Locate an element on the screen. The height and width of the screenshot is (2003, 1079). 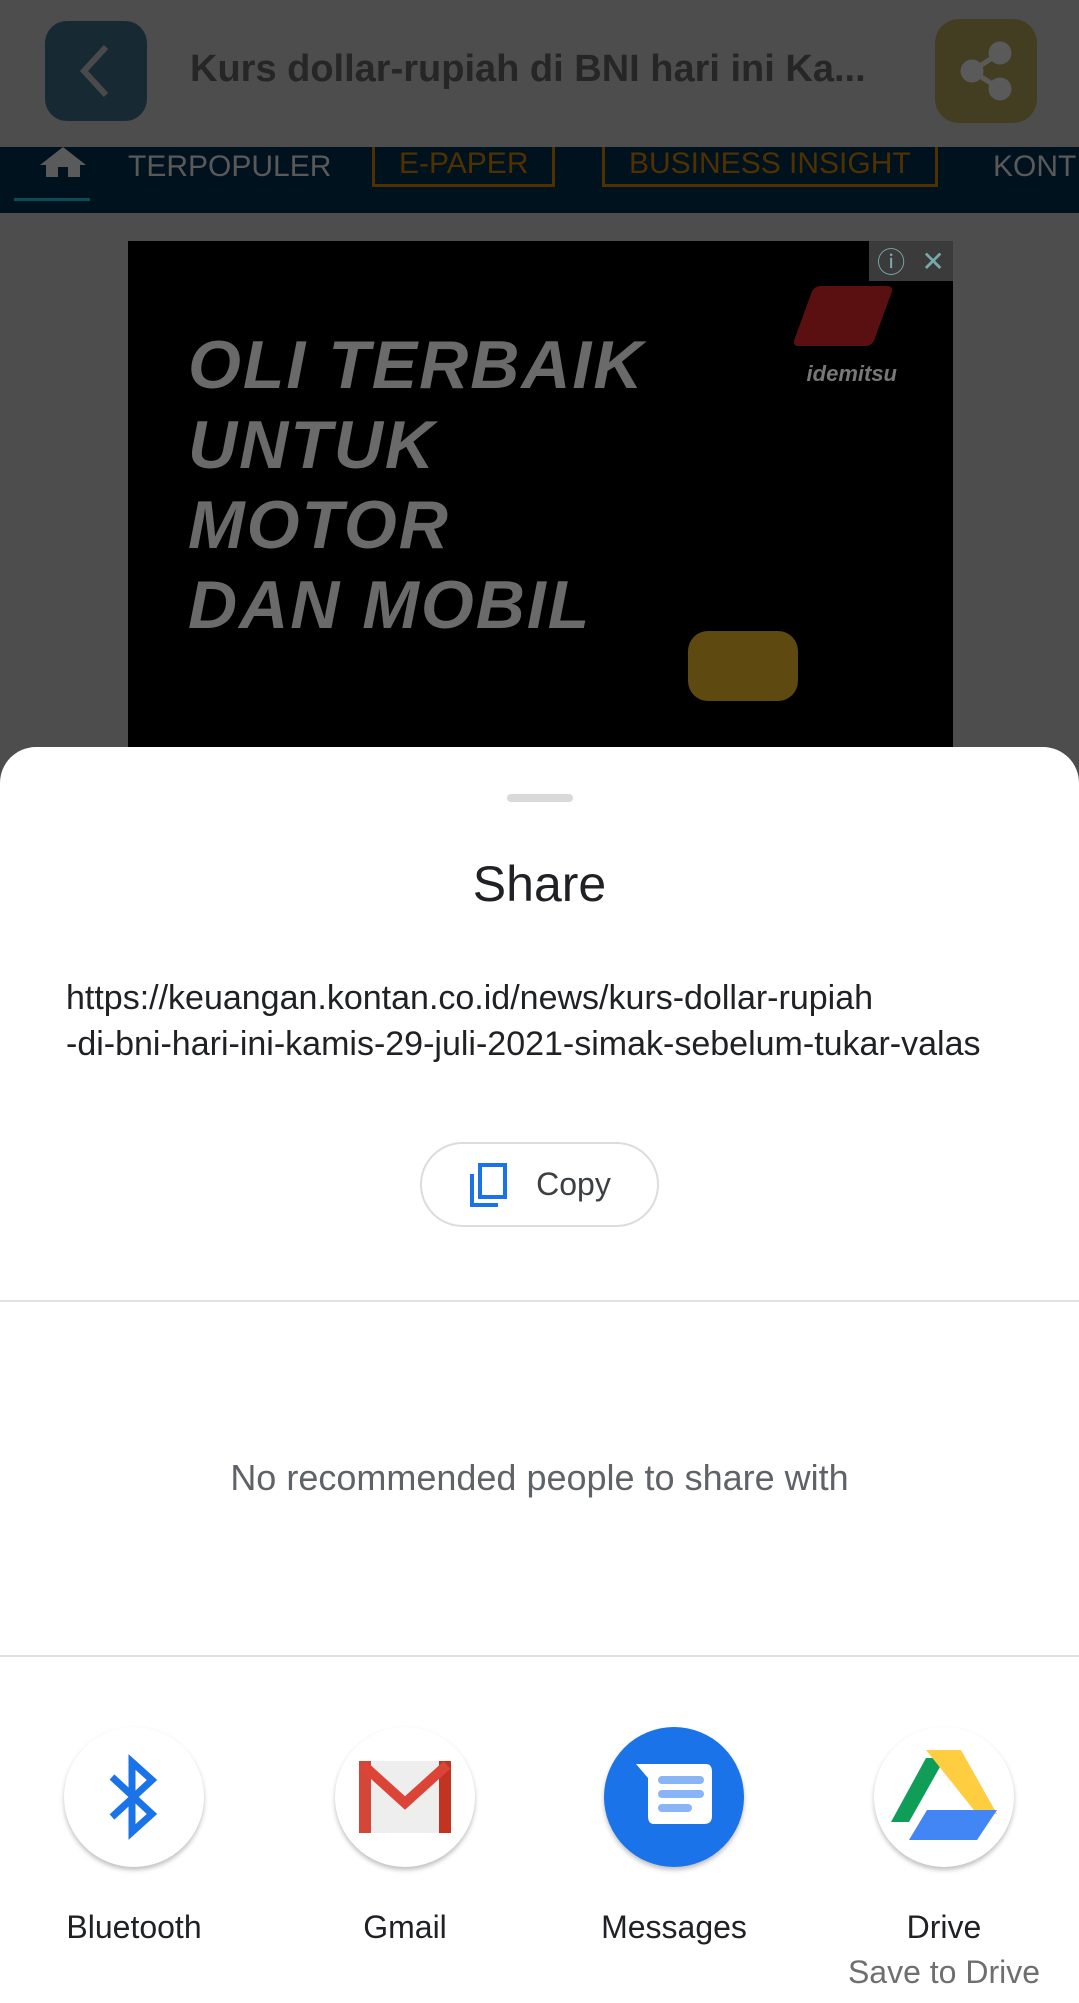
ad-text: UNTUK is located at coordinates (312, 445).